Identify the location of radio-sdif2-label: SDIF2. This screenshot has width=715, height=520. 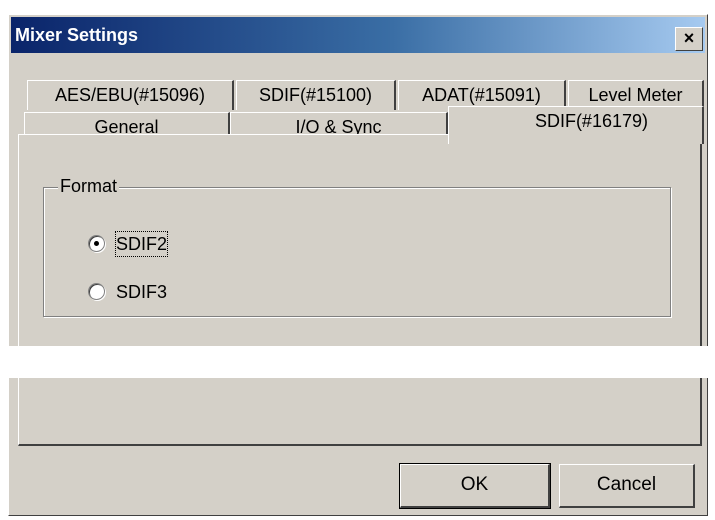
(141, 244).